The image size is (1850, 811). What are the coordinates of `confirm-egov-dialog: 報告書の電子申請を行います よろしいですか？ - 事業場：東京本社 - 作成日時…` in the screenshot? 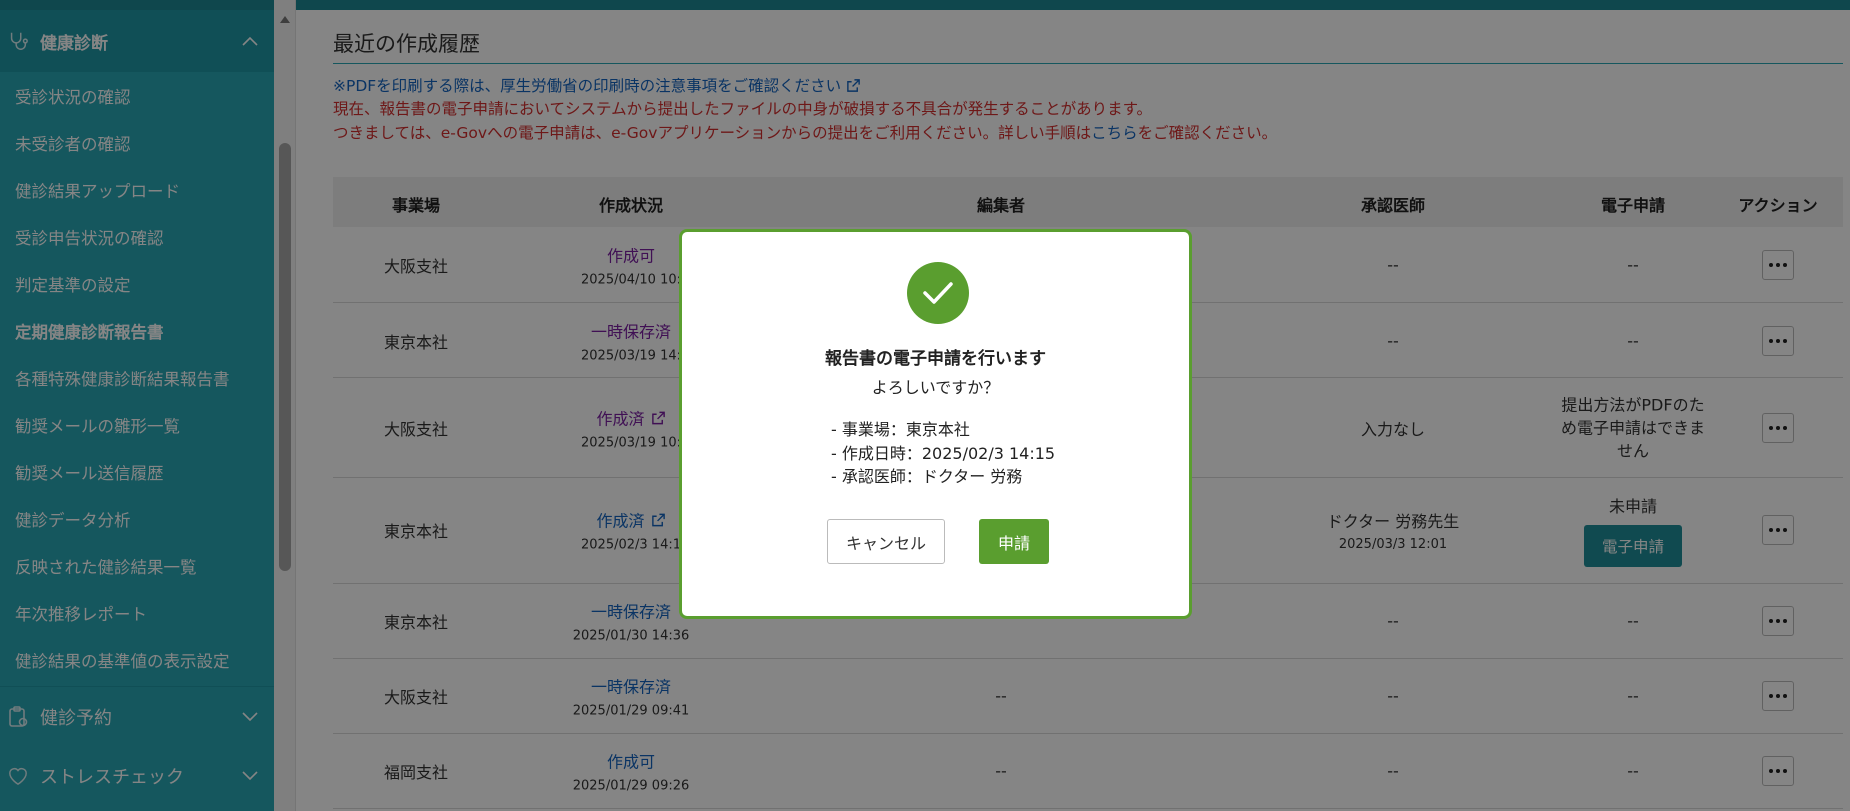 It's located at (935, 424).